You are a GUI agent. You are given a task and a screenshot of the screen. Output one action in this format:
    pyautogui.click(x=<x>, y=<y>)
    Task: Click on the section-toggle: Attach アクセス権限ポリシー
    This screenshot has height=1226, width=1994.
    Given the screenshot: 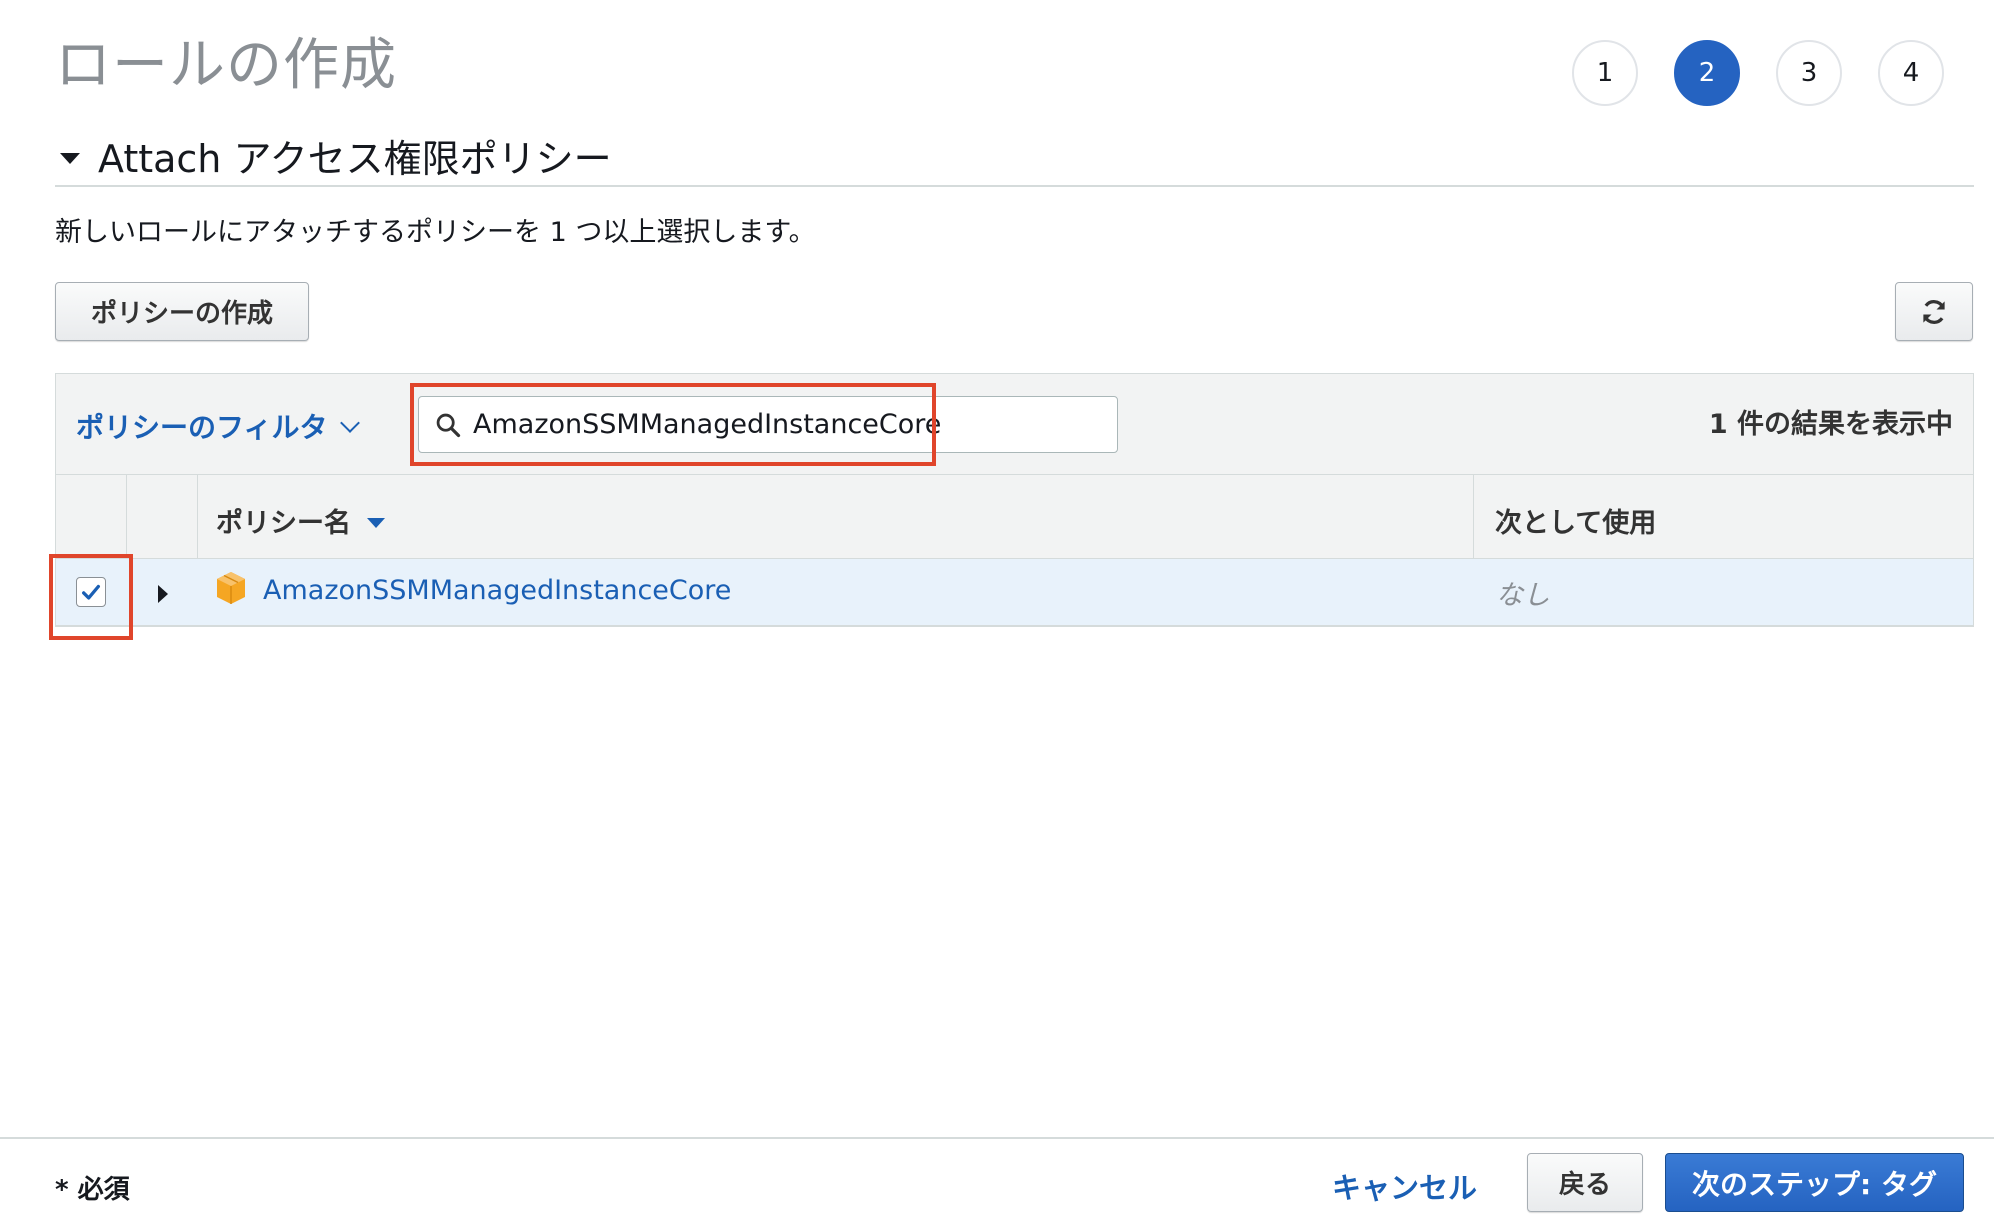 What is the action you would take?
    pyautogui.click(x=336, y=155)
    